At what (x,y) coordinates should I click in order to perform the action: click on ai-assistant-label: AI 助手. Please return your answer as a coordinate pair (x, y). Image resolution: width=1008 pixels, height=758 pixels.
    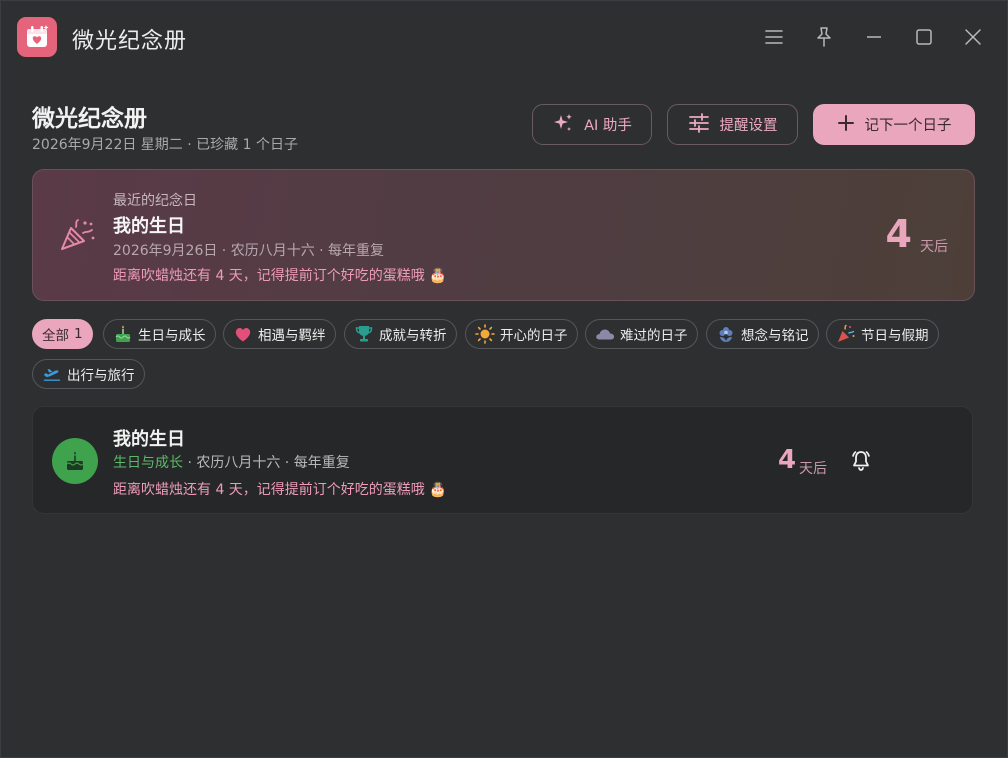
    Looking at the image, I should click on (608, 126).